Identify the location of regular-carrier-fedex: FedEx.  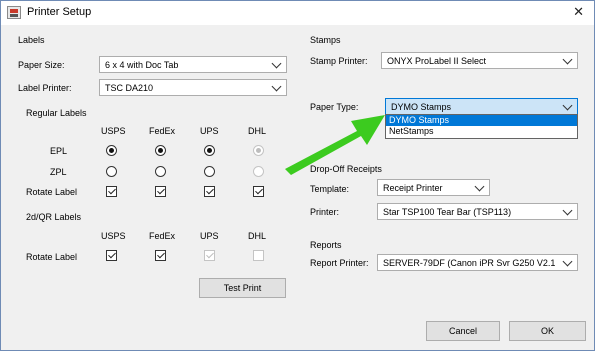
(162, 131).